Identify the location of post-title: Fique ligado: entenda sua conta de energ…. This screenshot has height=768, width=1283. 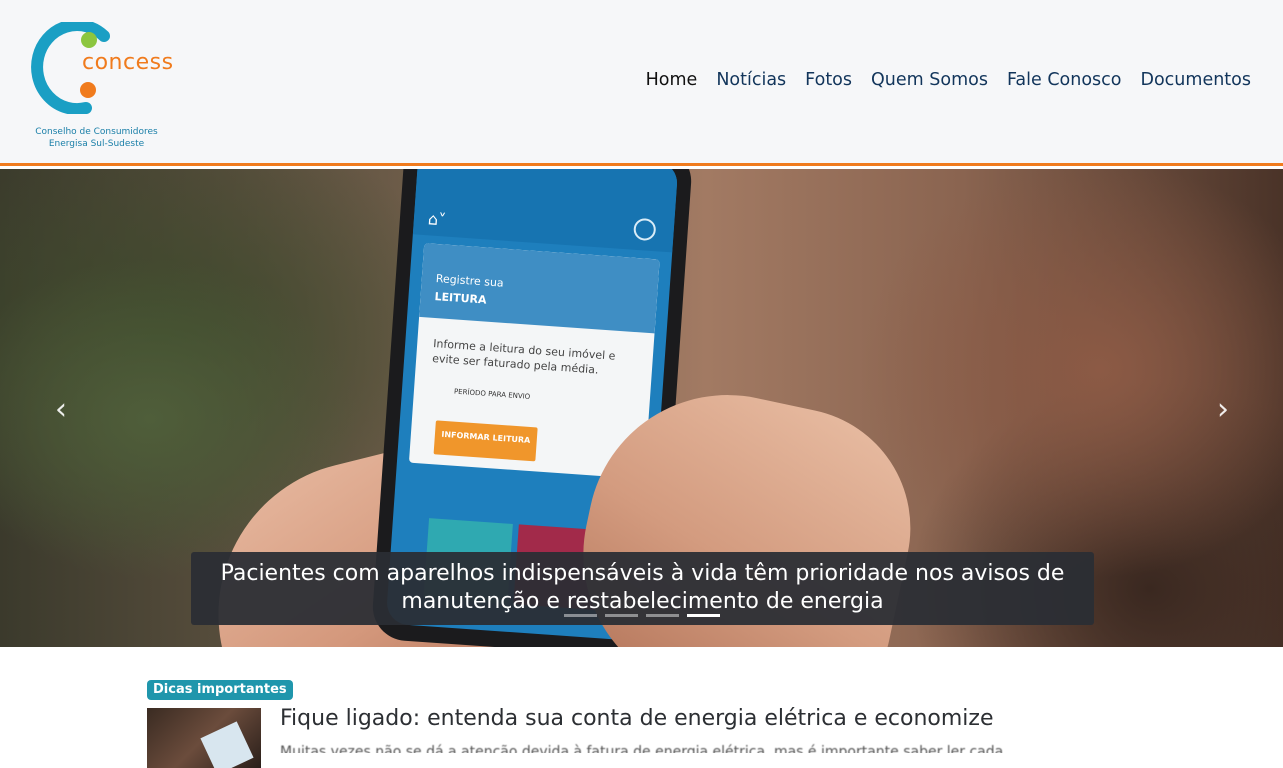
(637, 718).